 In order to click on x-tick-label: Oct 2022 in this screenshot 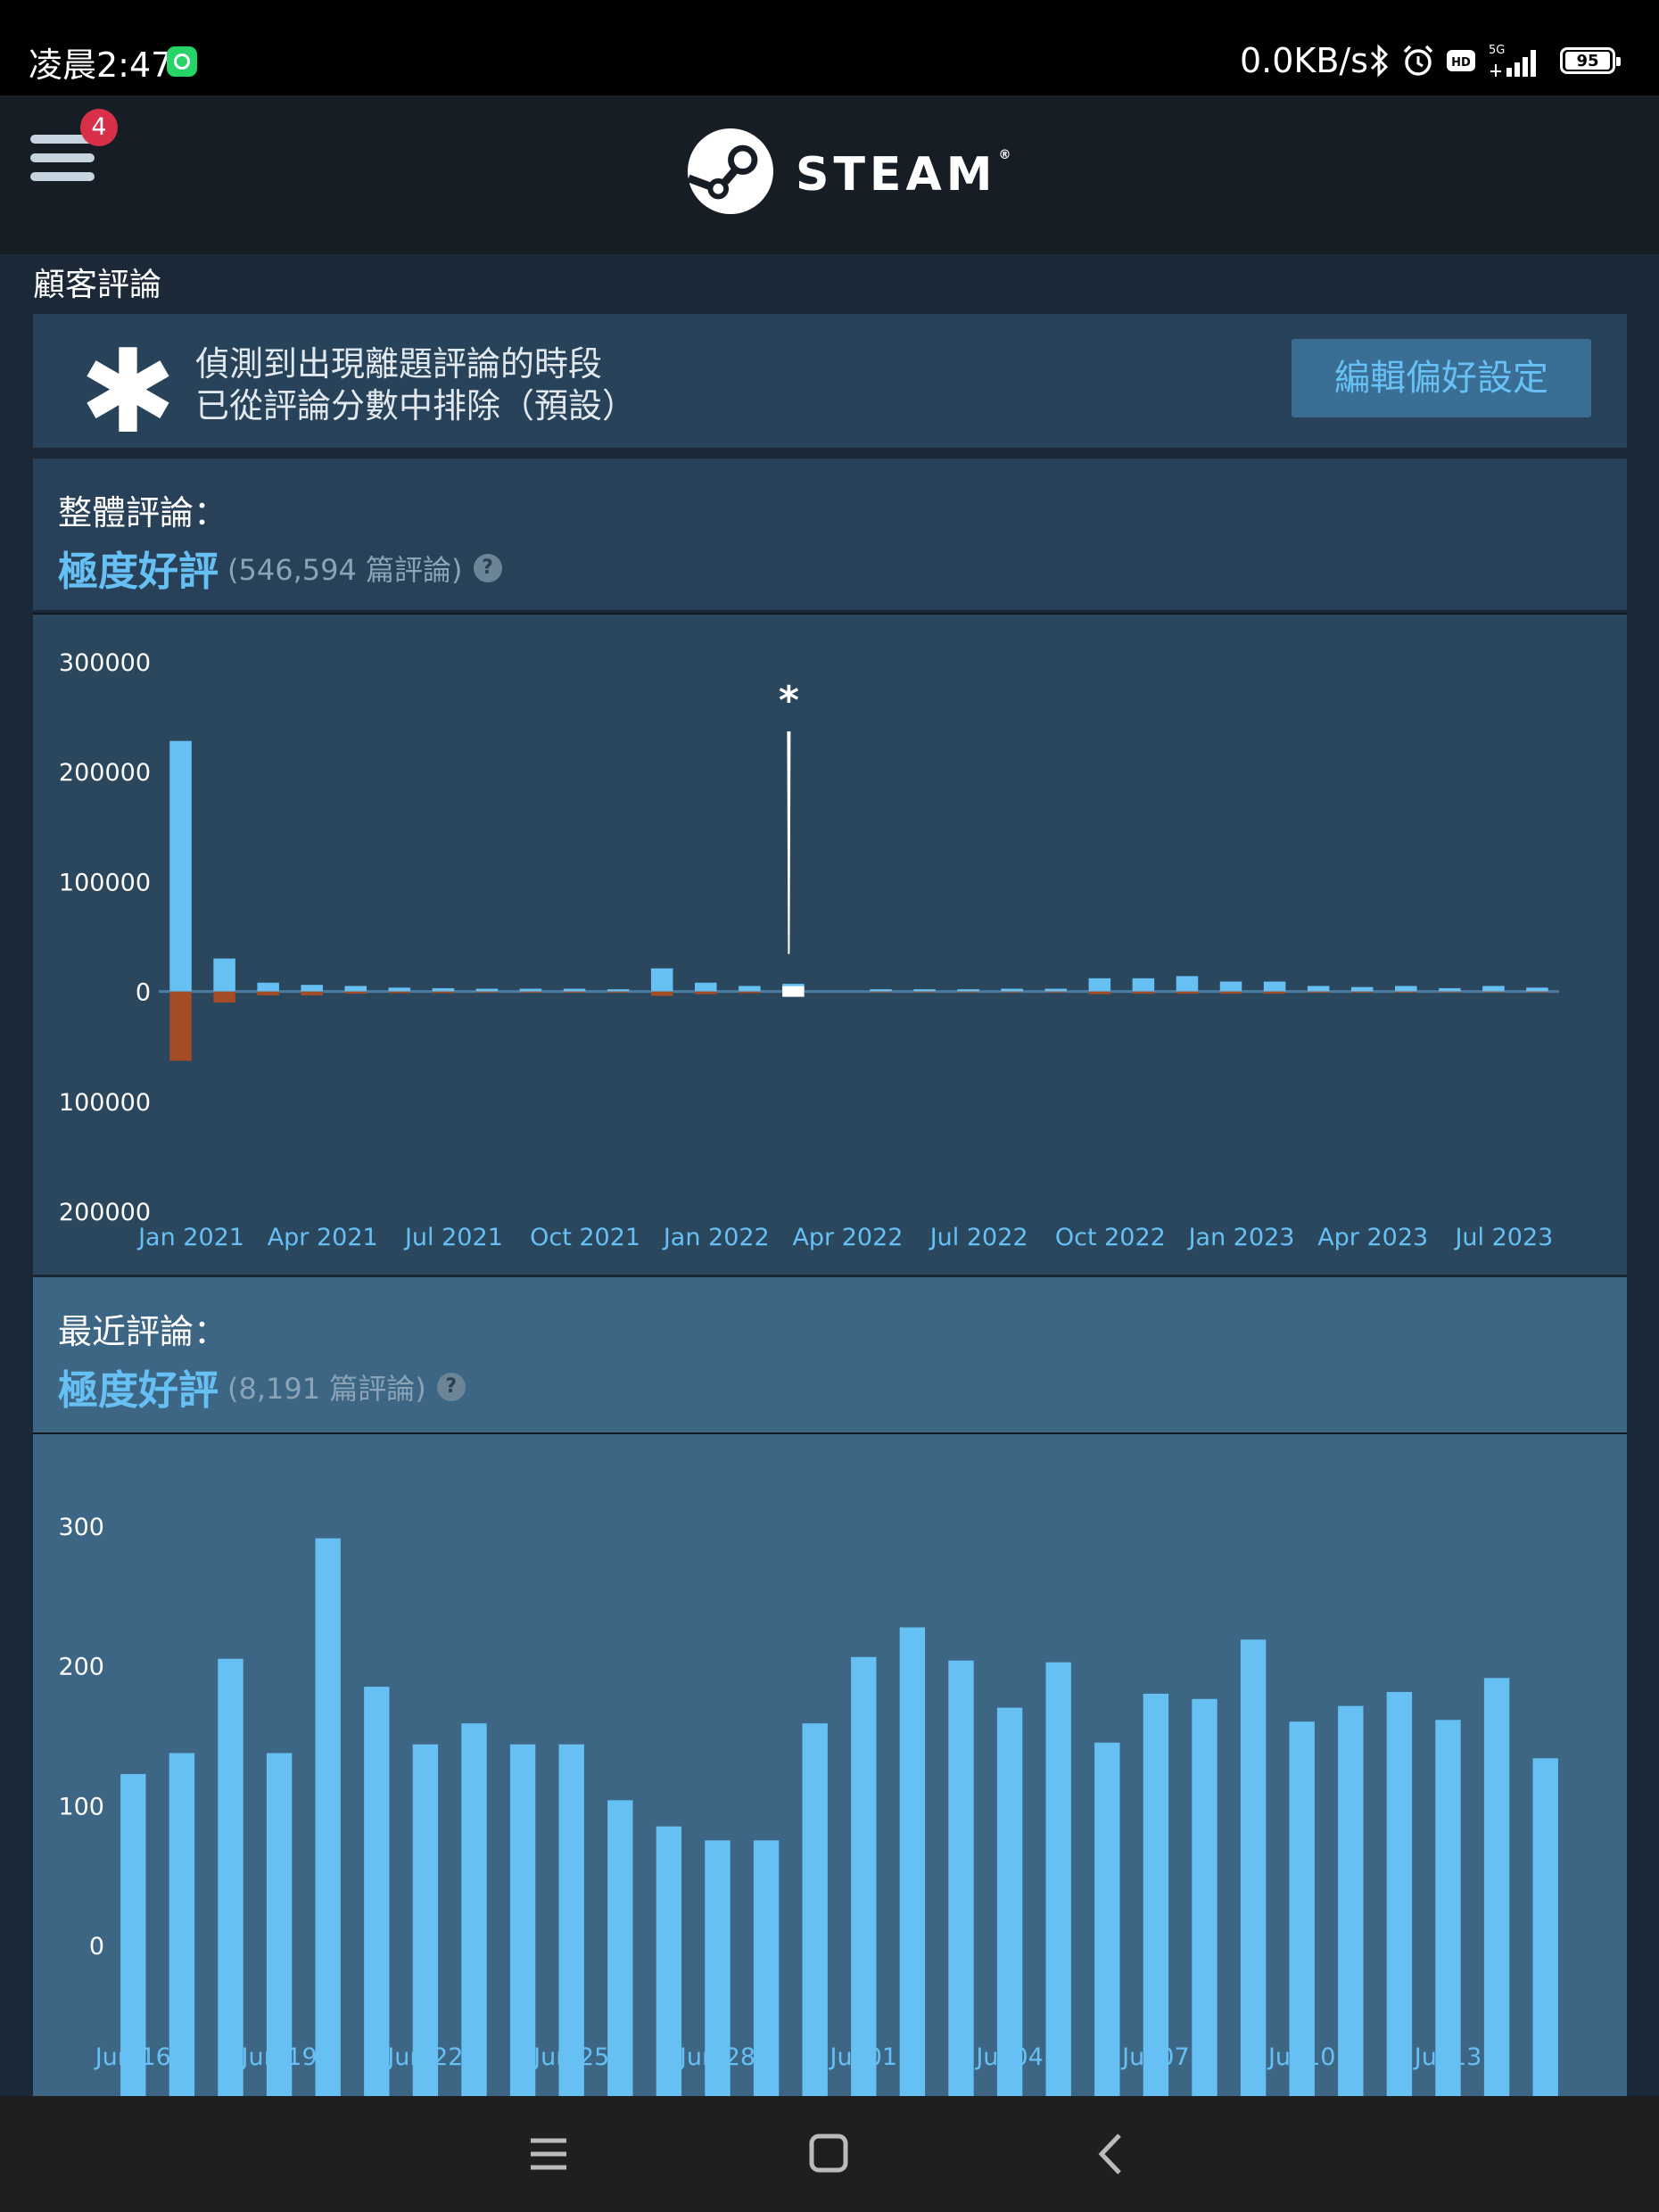, I will do `click(1111, 1238)`.